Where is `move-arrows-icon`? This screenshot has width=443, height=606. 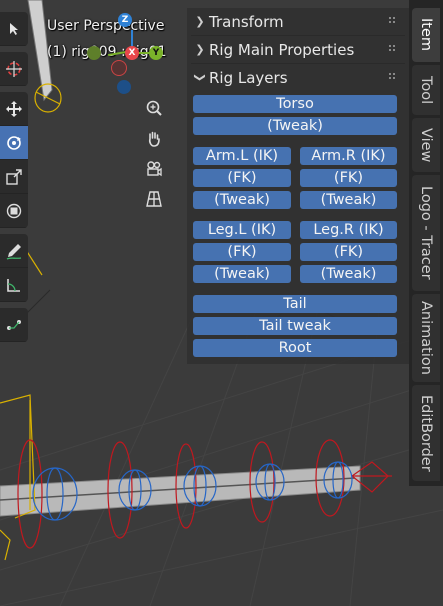
move-arrows-icon is located at coordinates (14, 108).